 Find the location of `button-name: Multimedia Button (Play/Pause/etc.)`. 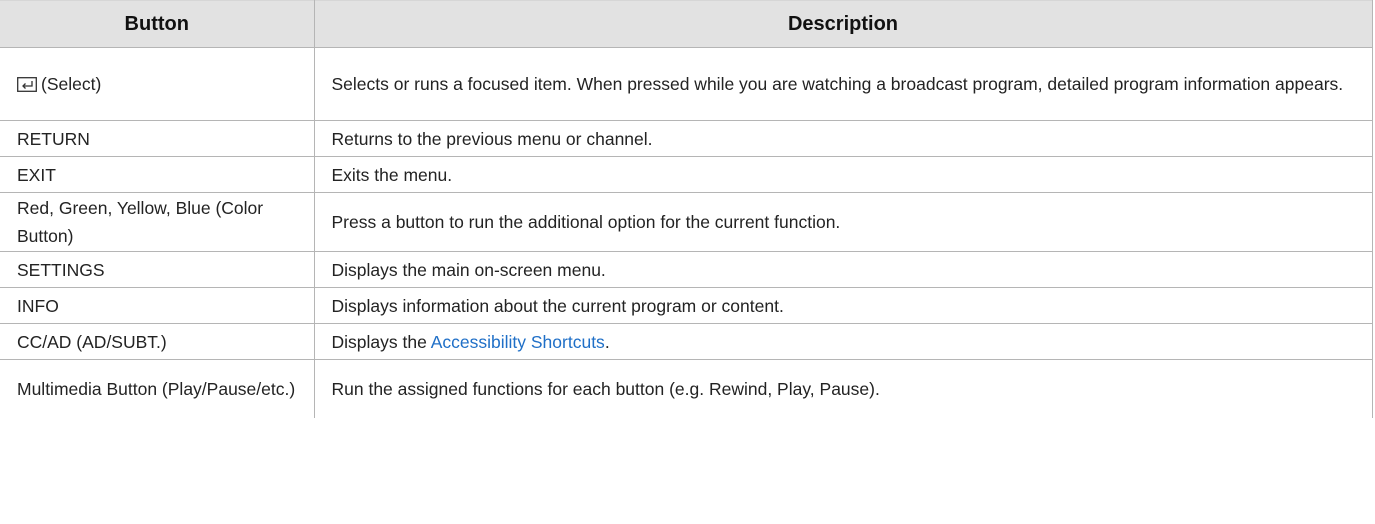

button-name: Multimedia Button (Play/Pause/etc.) is located at coordinates (157, 388).